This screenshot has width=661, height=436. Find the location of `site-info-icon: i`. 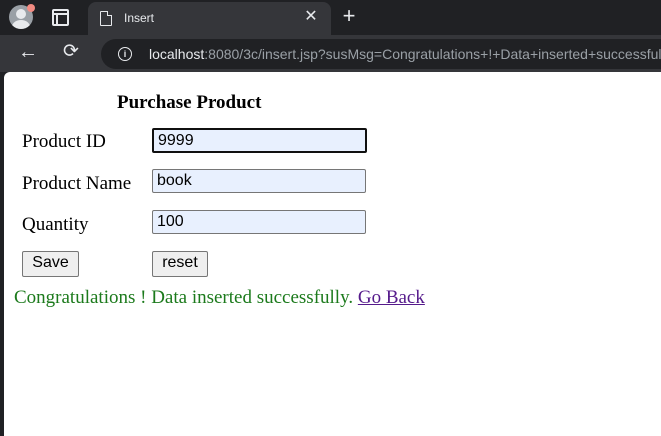

site-info-icon: i is located at coordinates (125, 54).